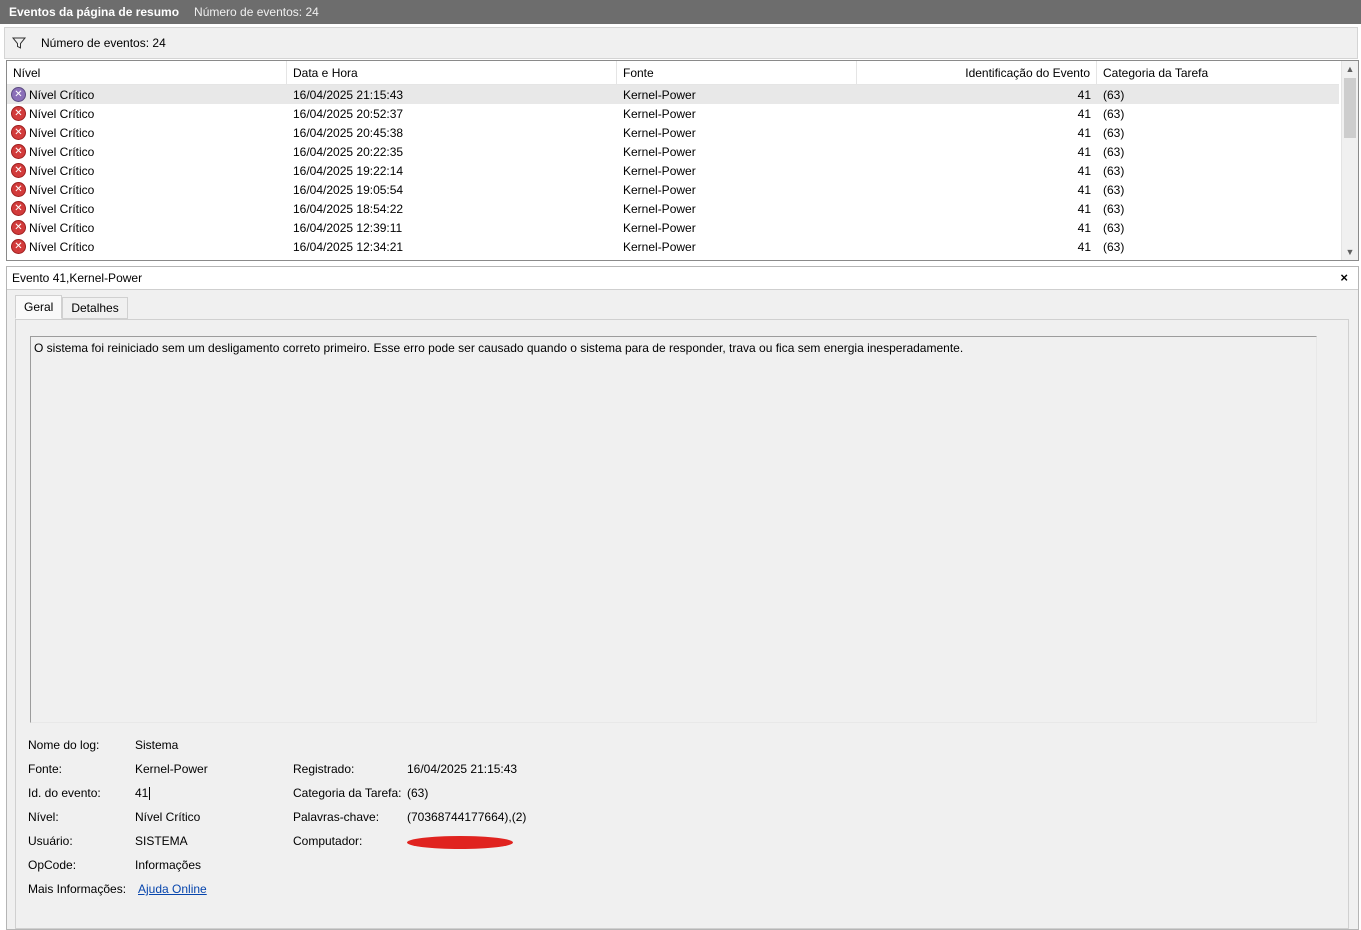 This screenshot has height=930, width=1361. I want to click on computer-value-redacted, so click(460, 842).